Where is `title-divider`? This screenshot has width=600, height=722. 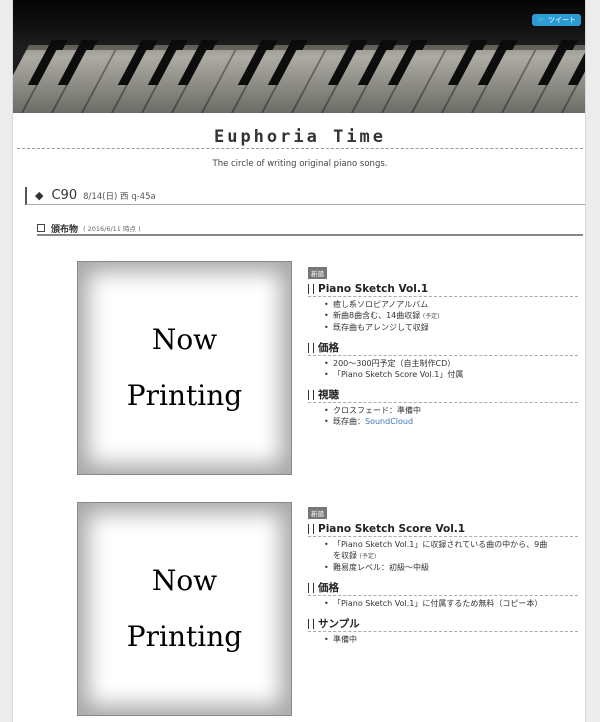 title-divider is located at coordinates (300, 148).